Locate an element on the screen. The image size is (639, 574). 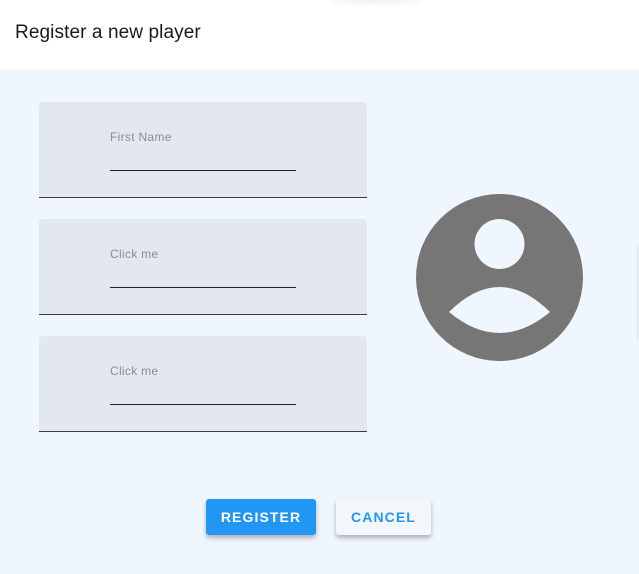
register-button: REGISTER is located at coordinates (261, 517).